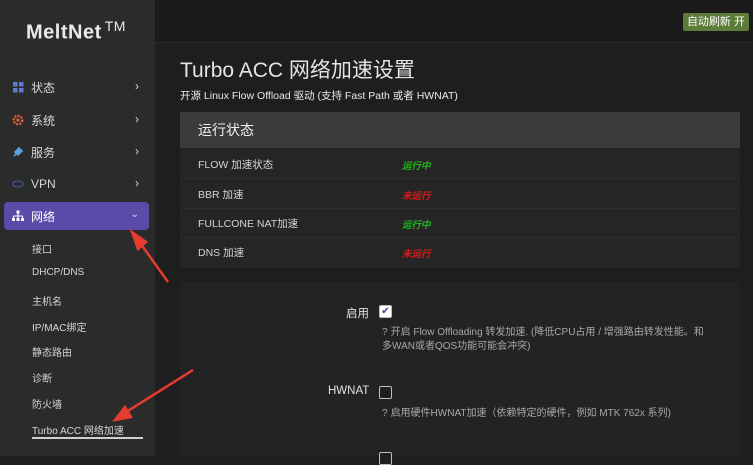 Image resolution: width=753 pixels, height=465 pixels. What do you see at coordinates (76, 184) in the screenshot?
I see `sidebar-item-vpn: VPN ›` at bounding box center [76, 184].